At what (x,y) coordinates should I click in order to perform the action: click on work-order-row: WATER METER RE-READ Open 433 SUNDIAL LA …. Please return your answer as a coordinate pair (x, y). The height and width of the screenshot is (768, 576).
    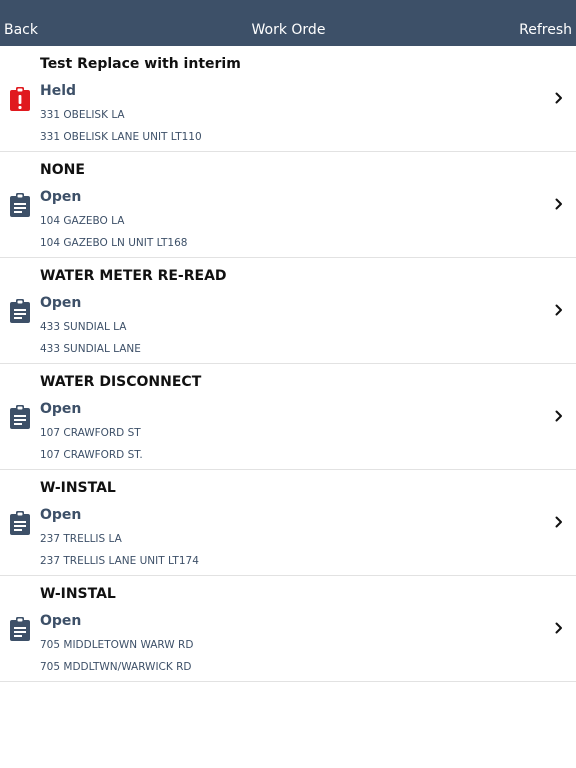
    Looking at the image, I should click on (288, 311).